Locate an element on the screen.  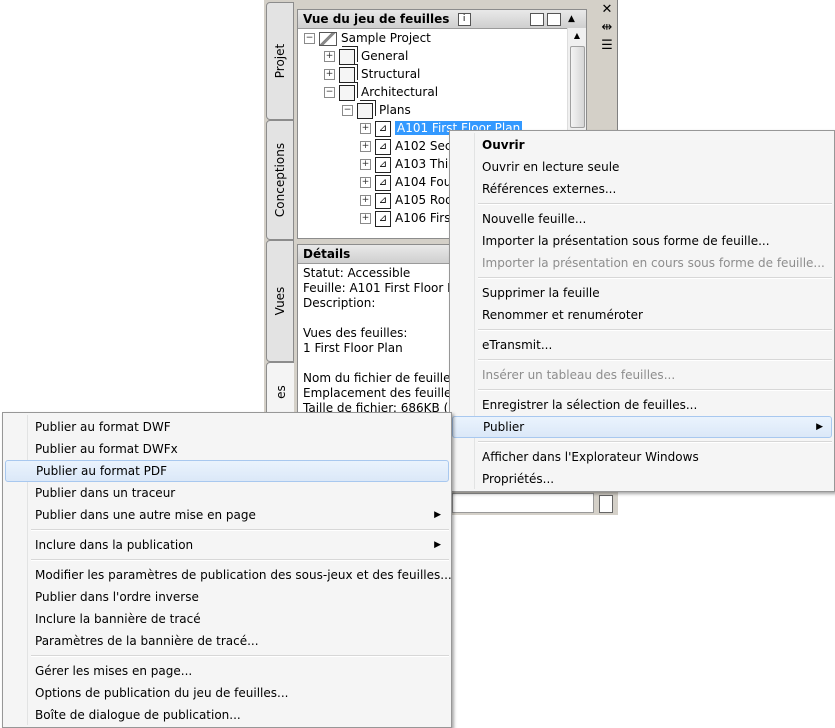
tree-node-a103-thir: + ⊿ A103 Thir is located at coordinates (406, 164).